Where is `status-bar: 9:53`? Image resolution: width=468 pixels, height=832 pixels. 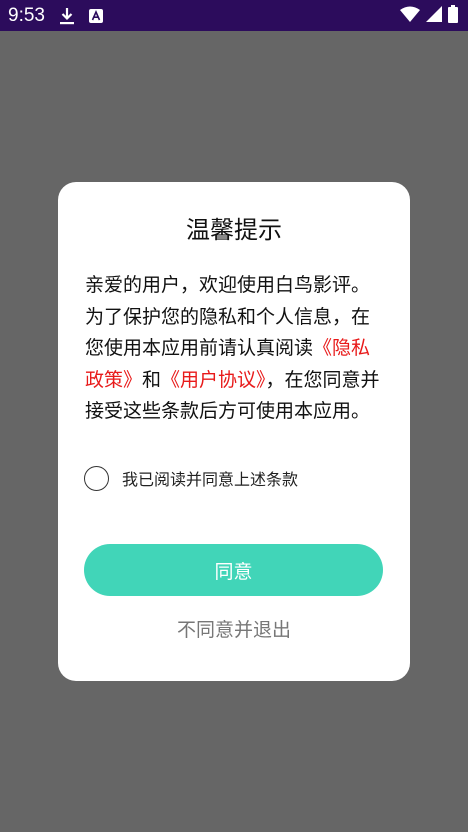 status-bar: 9:53 is located at coordinates (234, 15).